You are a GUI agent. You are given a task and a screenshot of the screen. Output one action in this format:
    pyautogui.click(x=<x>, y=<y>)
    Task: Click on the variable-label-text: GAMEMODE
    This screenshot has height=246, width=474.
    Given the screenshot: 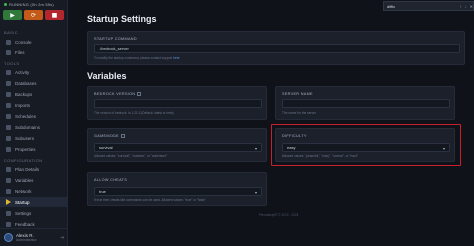 What is the action you would take?
    pyautogui.click(x=106, y=136)
    